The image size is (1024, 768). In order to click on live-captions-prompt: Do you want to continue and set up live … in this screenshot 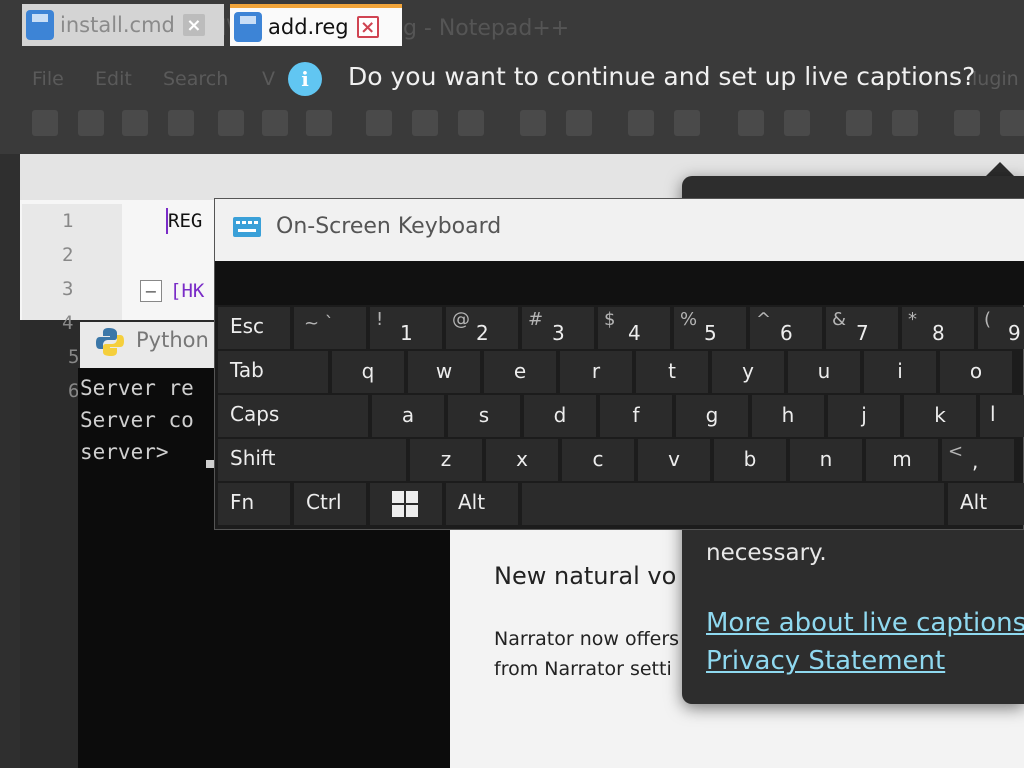, I will do `click(662, 76)`.